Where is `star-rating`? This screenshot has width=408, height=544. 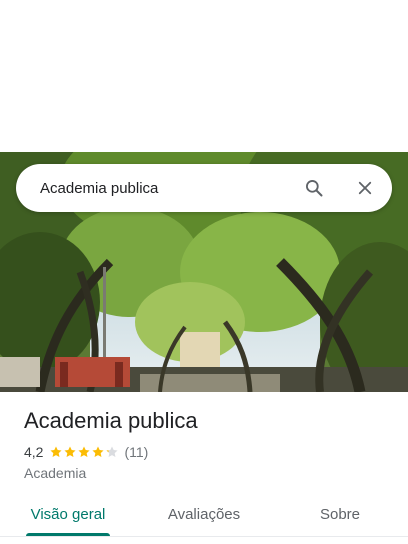 star-rating is located at coordinates (84, 452).